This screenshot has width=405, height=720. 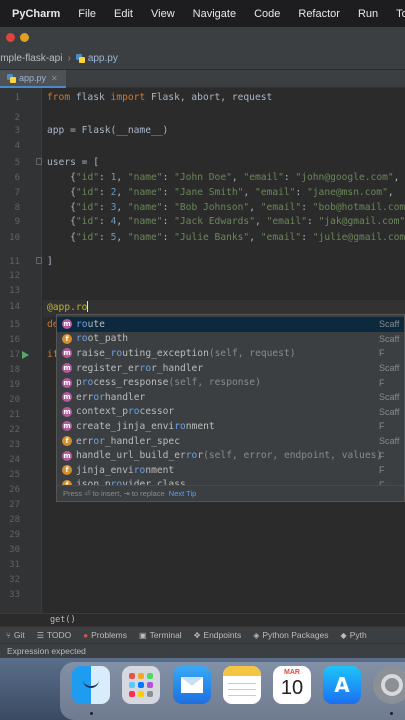 What do you see at coordinates (88, 306) in the screenshot?
I see `text-caret` at bounding box center [88, 306].